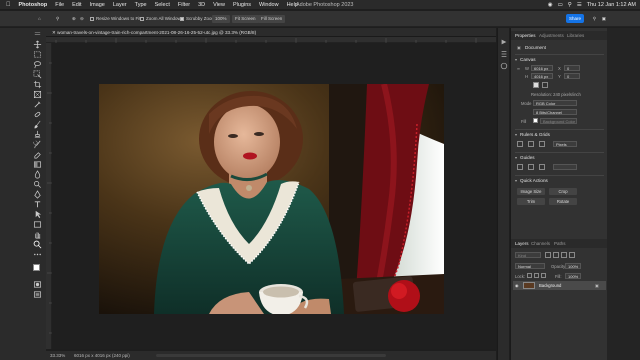 This screenshot has width=640, height=360. Describe the element at coordinates (219, 5) in the screenshot. I see `menu-view: View` at that location.